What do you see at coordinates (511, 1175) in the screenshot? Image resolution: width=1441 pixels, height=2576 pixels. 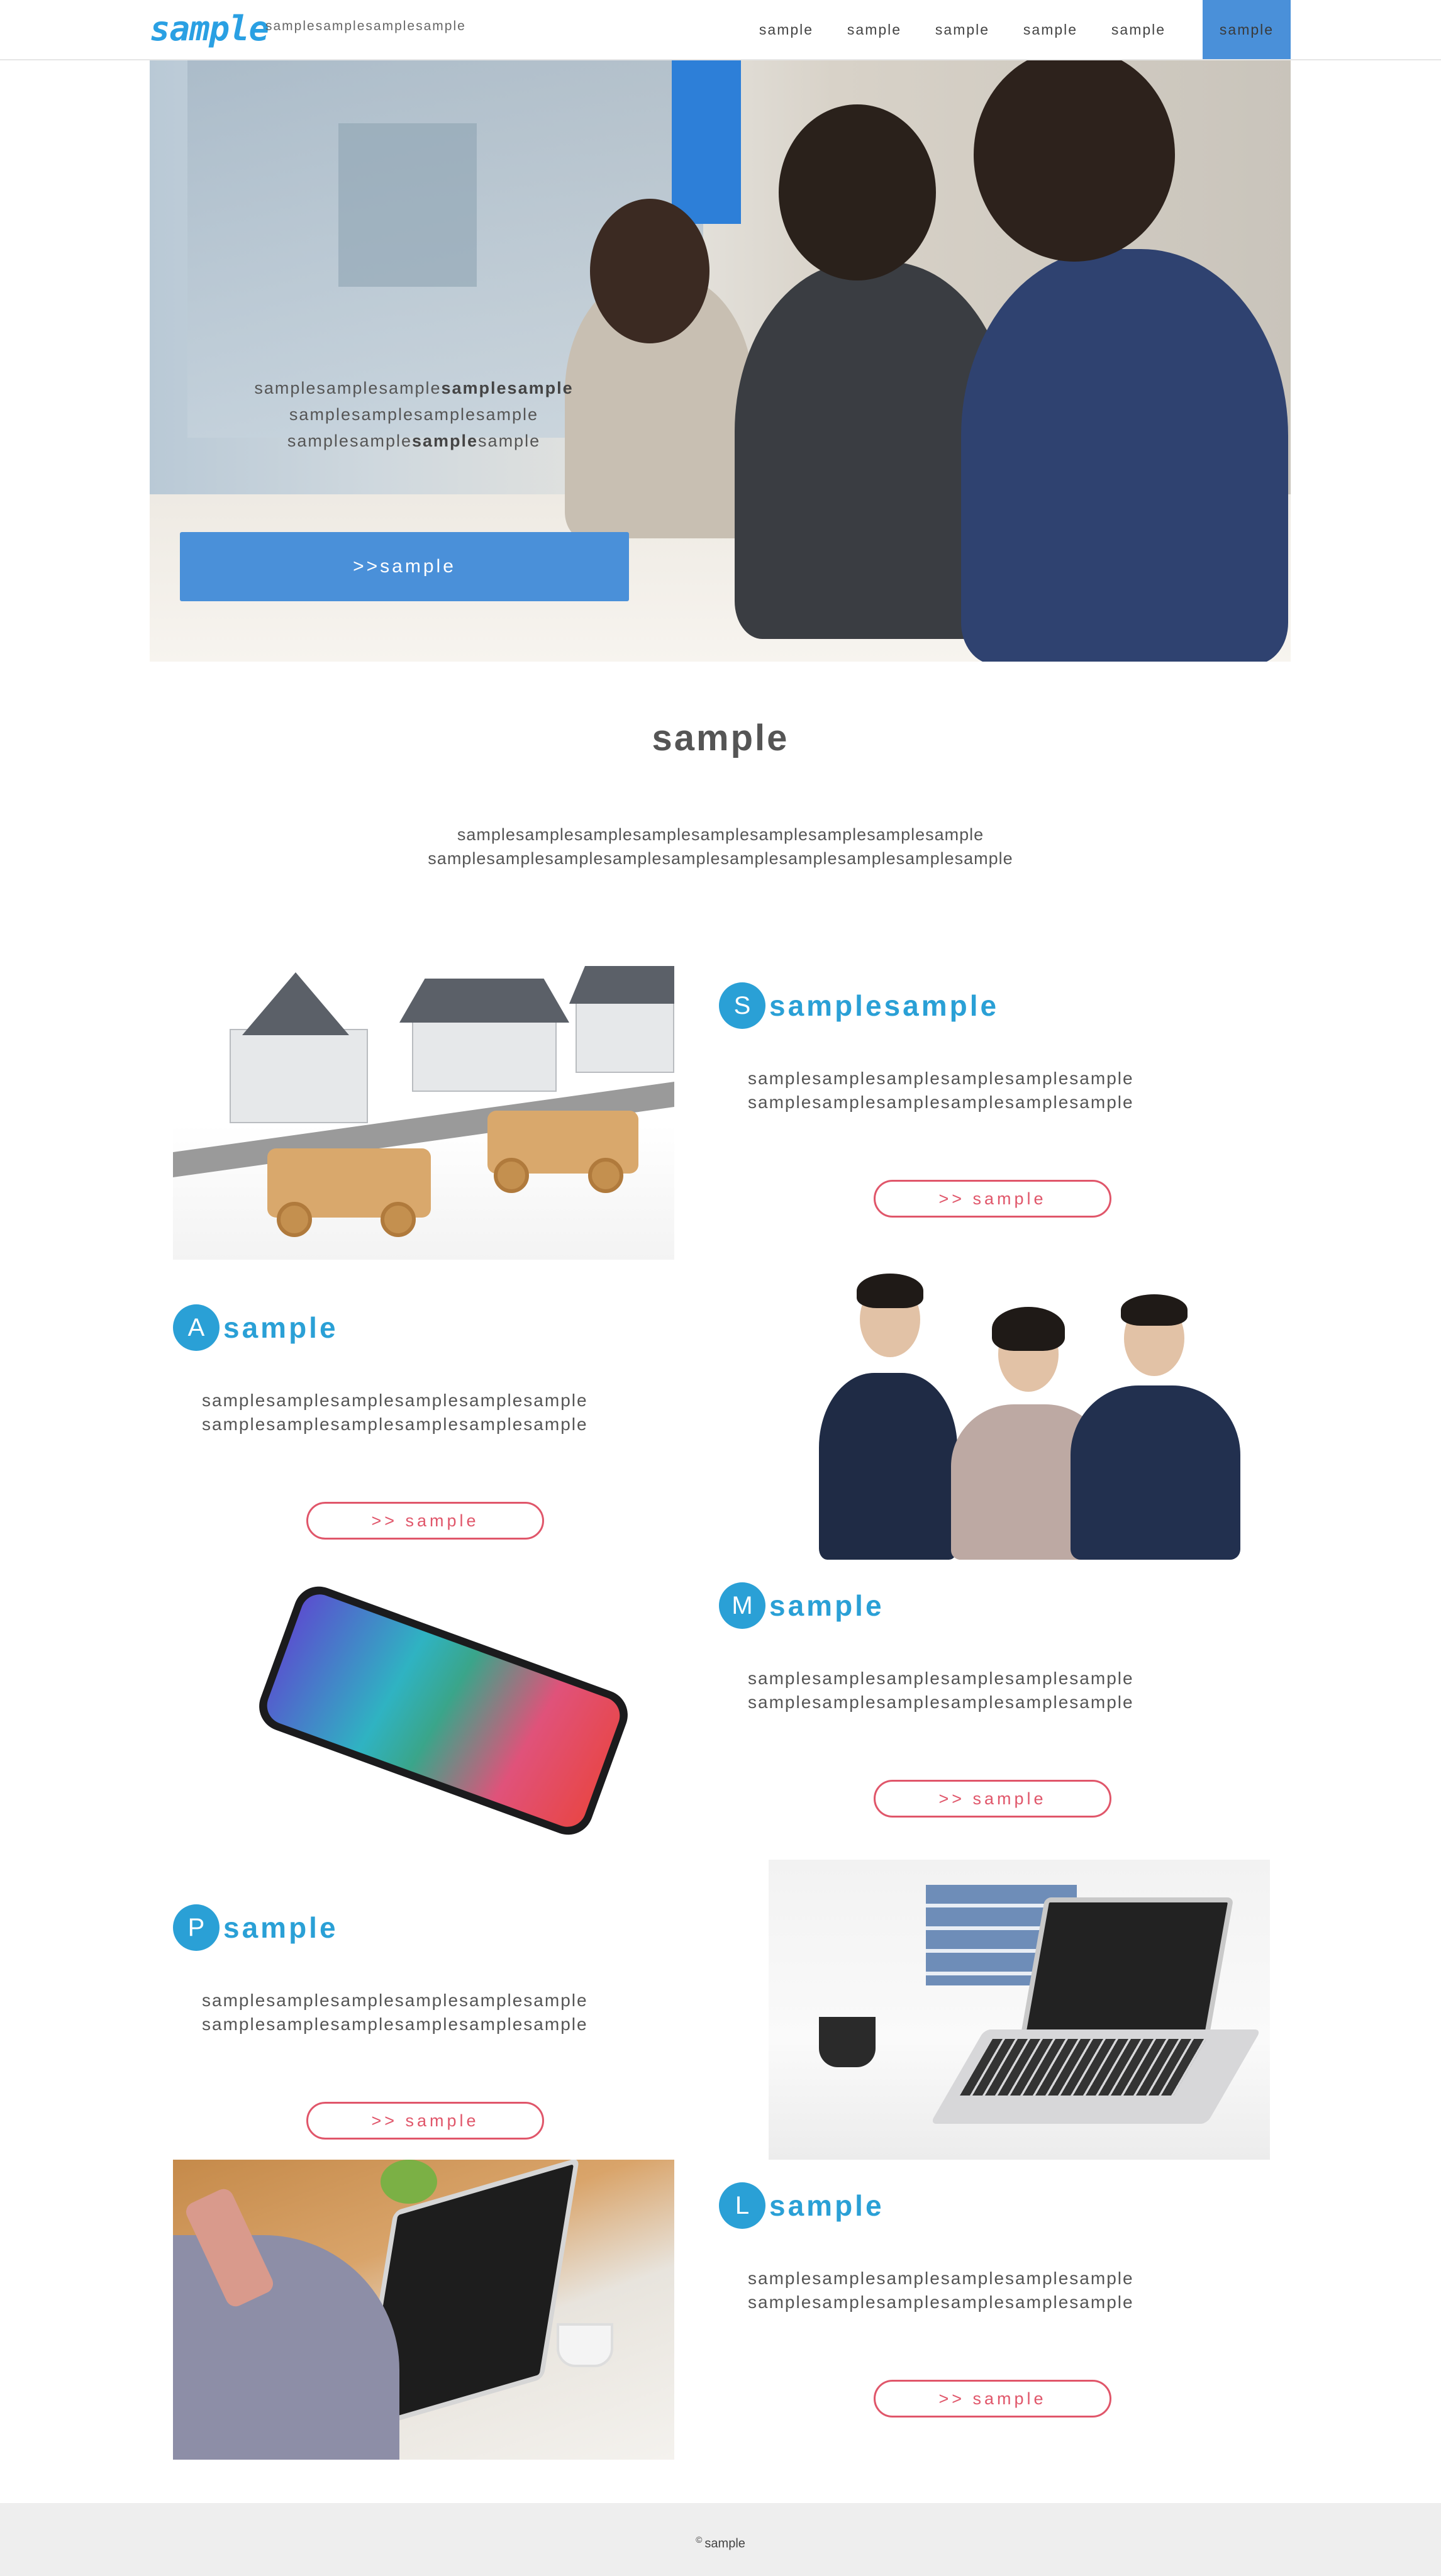 I see `toy-truck-2-wheel-a` at bounding box center [511, 1175].